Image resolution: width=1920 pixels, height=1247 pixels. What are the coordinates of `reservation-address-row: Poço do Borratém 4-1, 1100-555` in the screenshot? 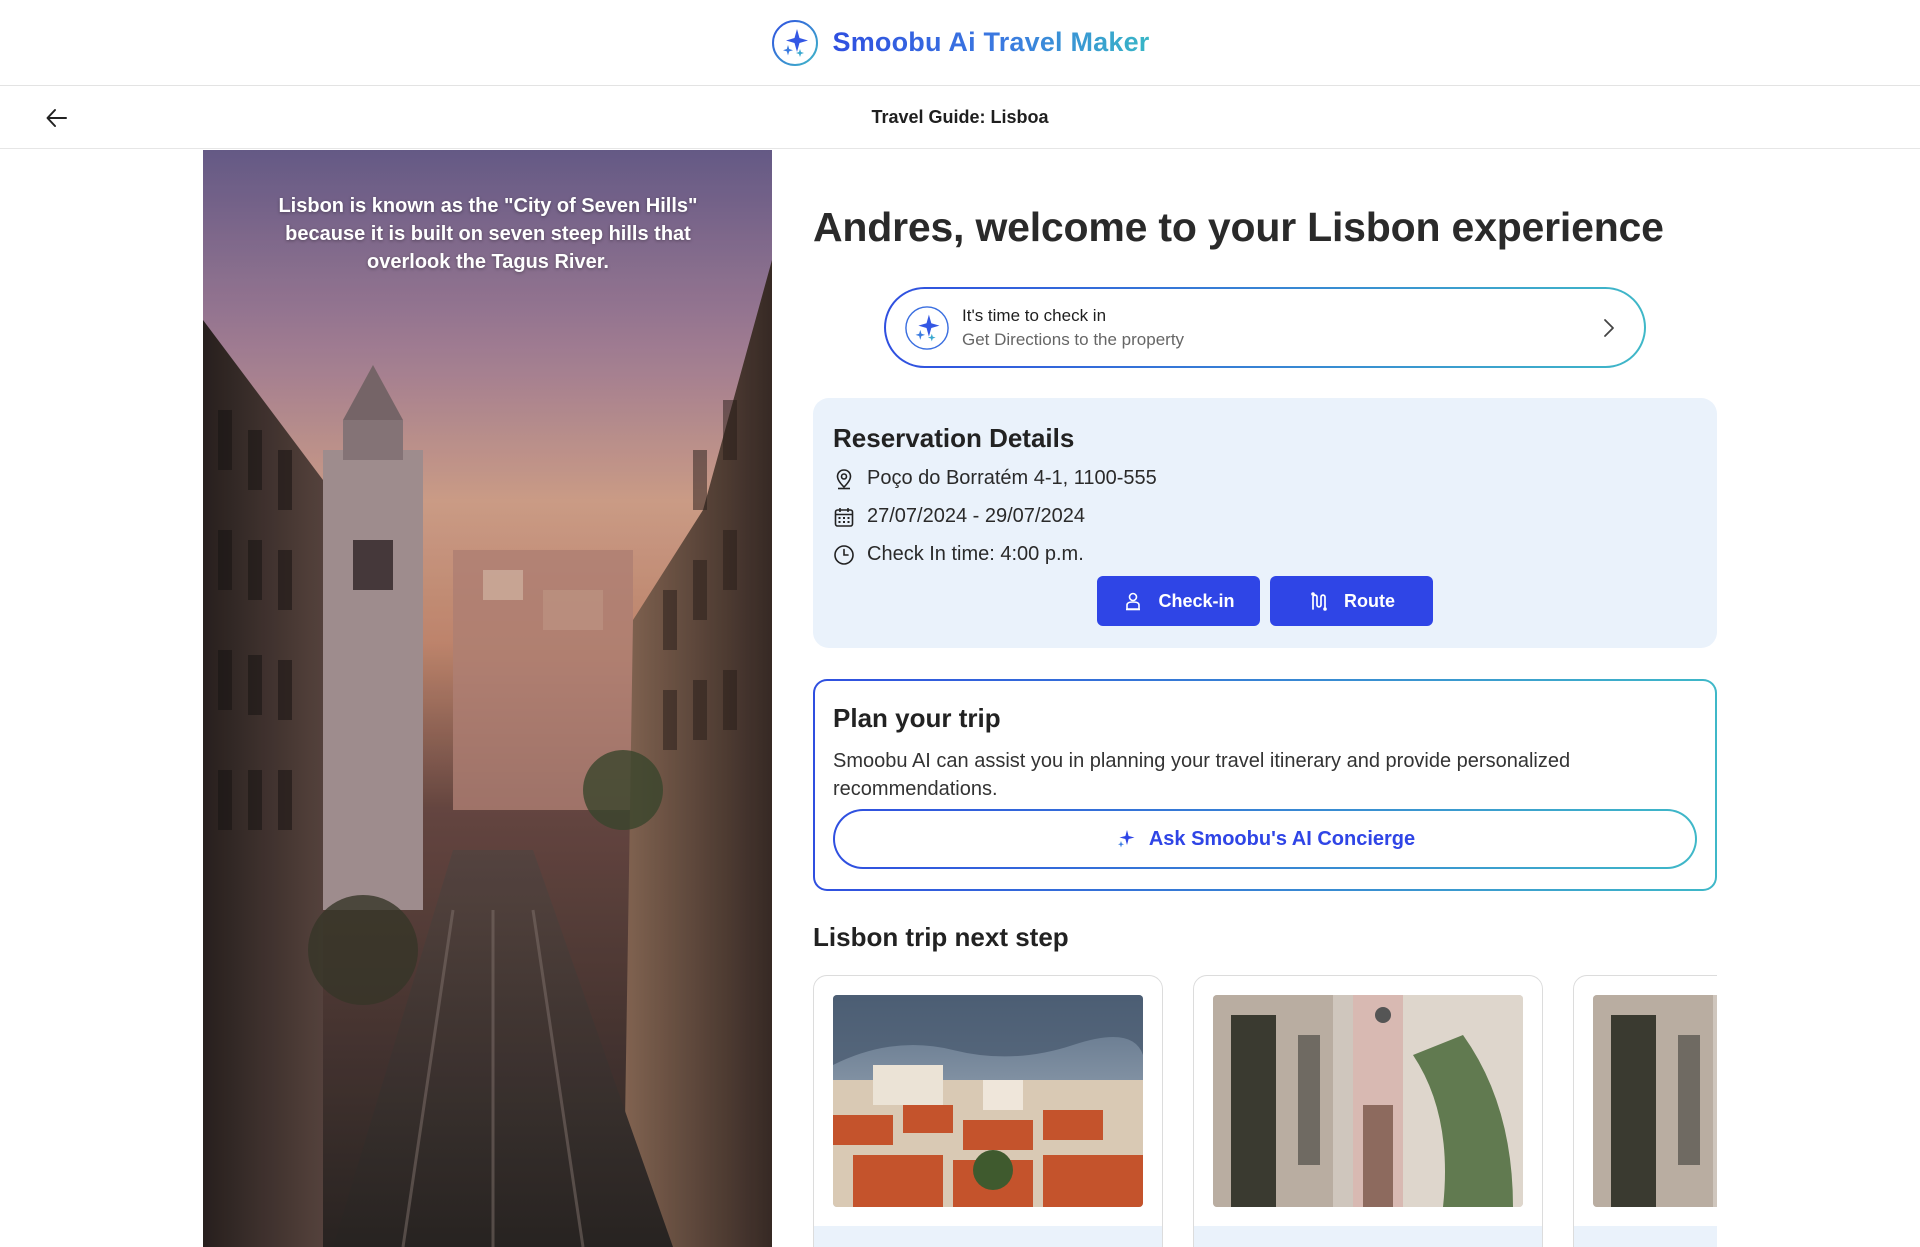 It's located at (995, 478).